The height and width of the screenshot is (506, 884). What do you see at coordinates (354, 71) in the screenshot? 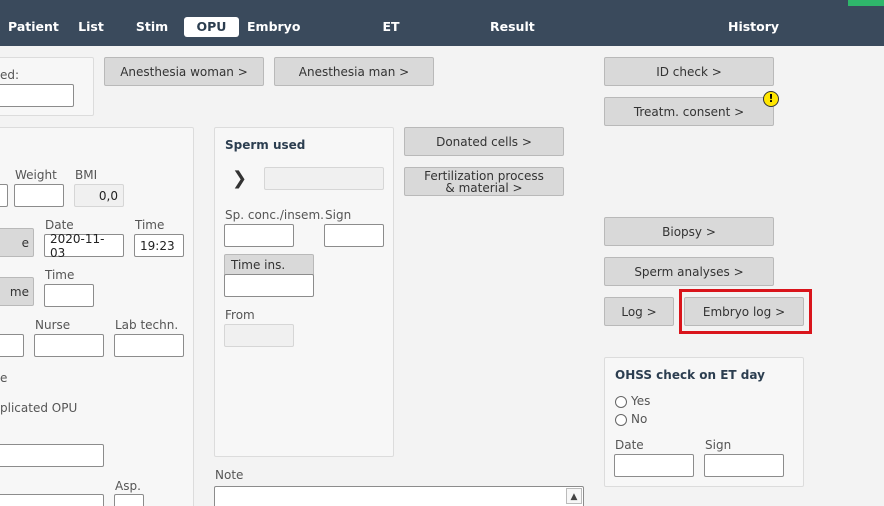
I see `anesthesia-man-button: Anesthesia man >` at bounding box center [354, 71].